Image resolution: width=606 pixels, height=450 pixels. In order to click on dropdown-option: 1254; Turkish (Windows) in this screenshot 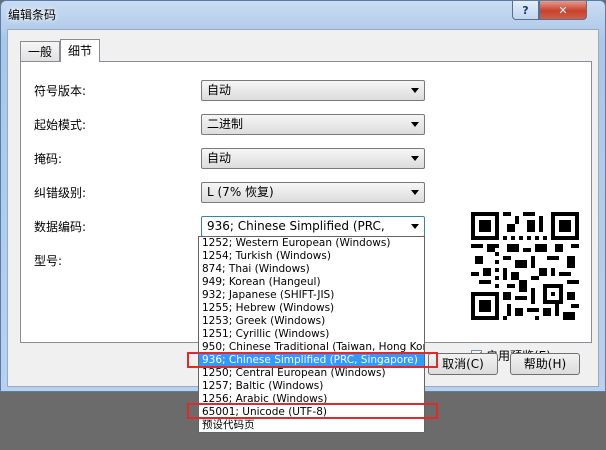, I will do `click(311, 256)`.